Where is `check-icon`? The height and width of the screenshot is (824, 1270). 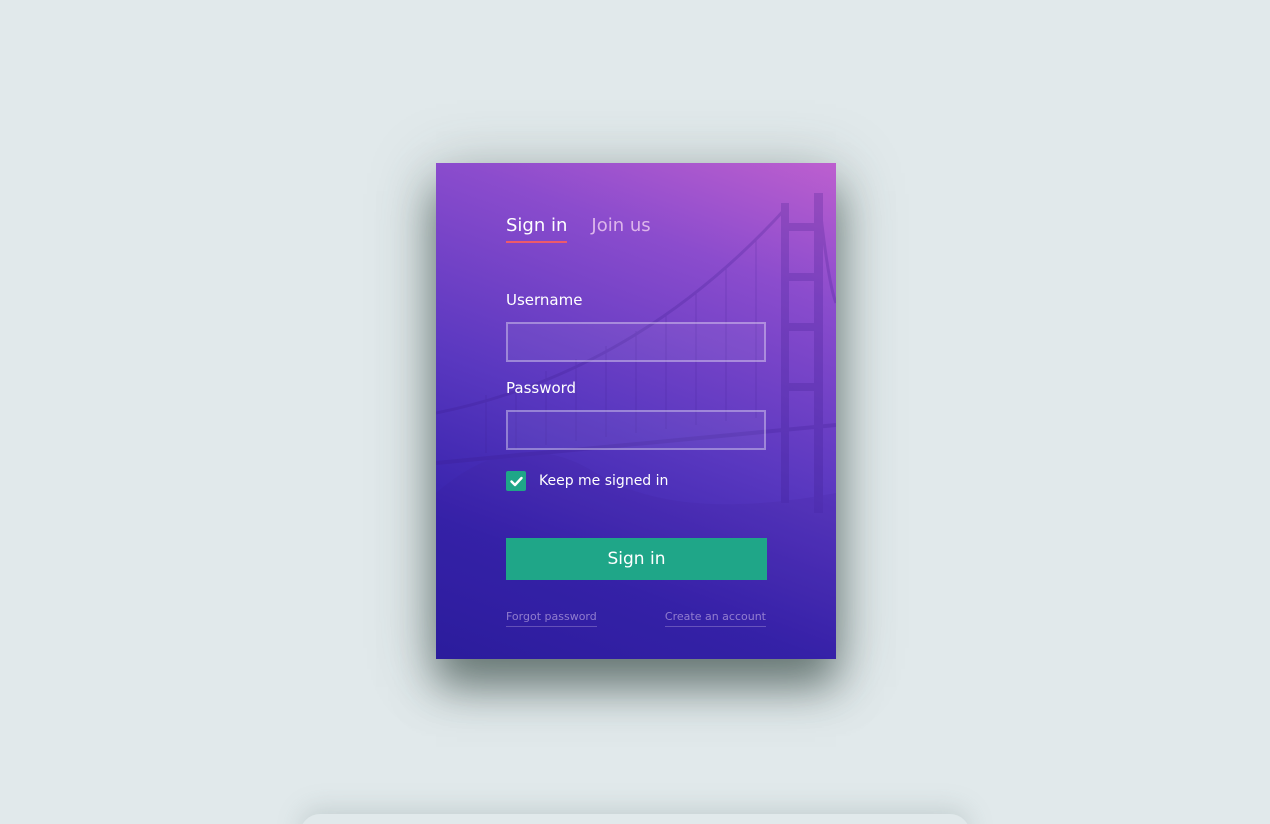
check-icon is located at coordinates (516, 481).